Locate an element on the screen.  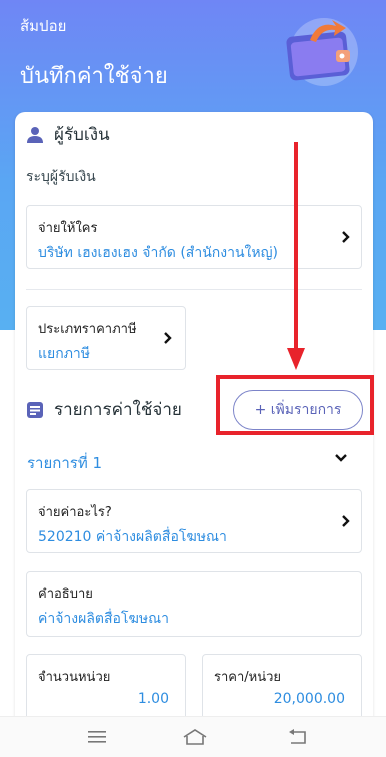
app-name: ส้มปอย is located at coordinates (43, 26).